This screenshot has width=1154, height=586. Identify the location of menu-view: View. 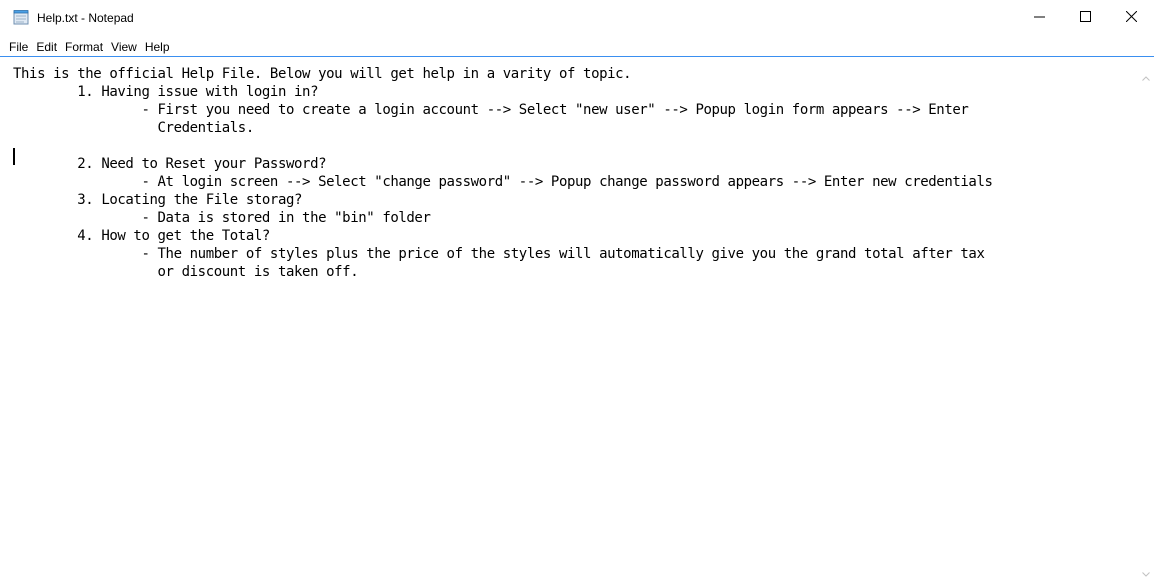
(124, 47).